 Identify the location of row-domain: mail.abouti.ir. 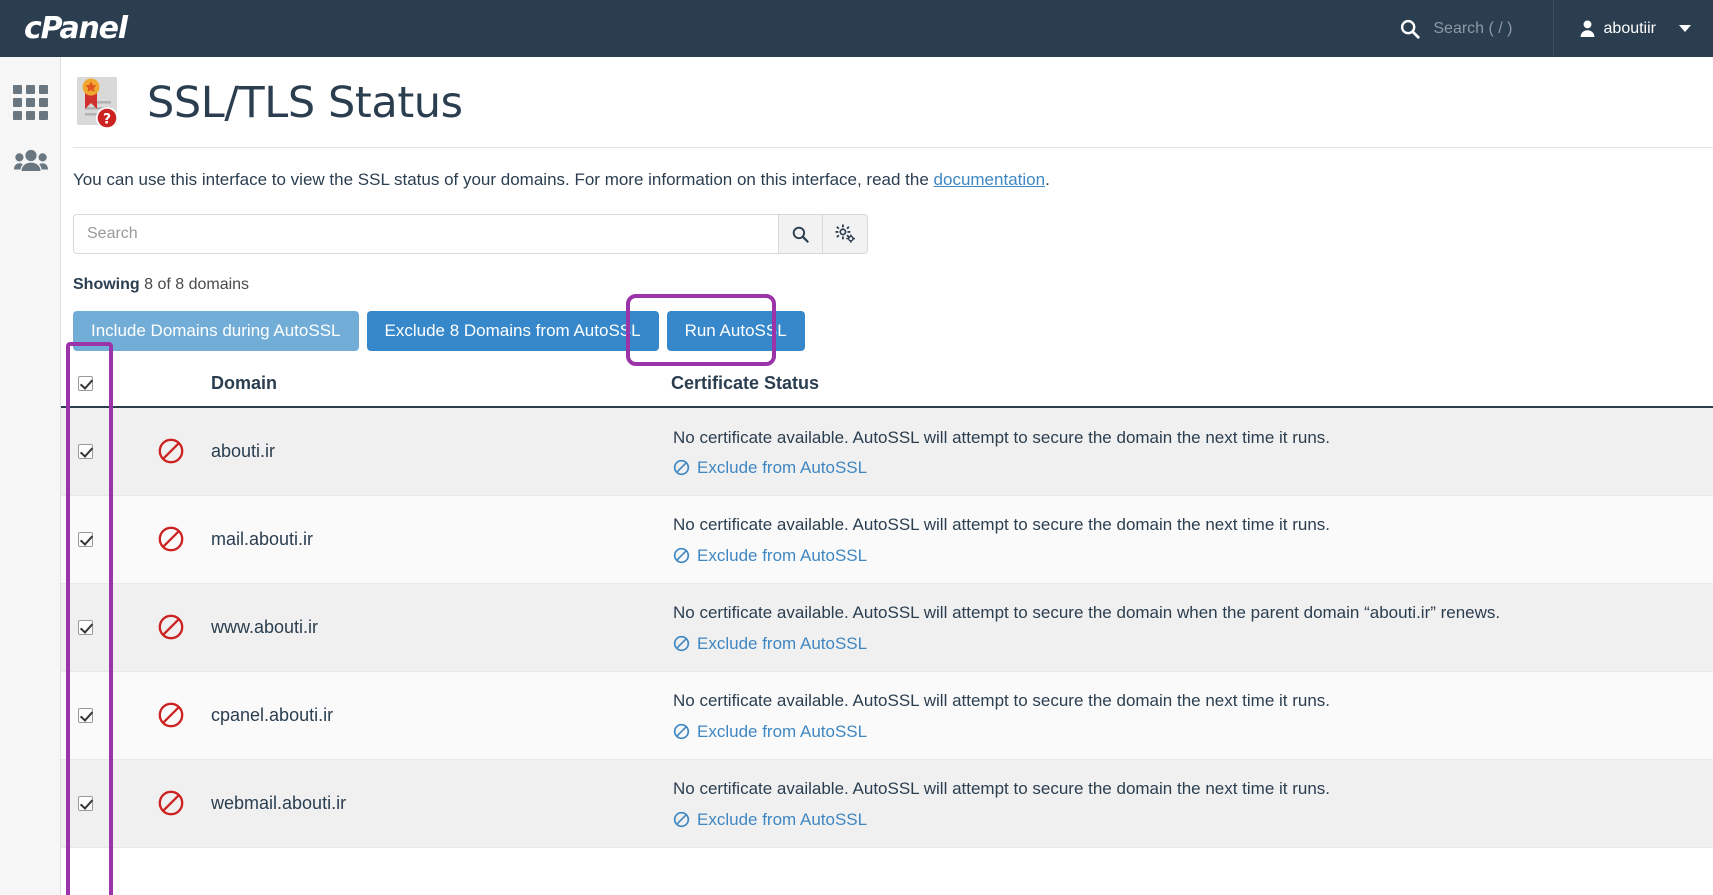
(441, 539).